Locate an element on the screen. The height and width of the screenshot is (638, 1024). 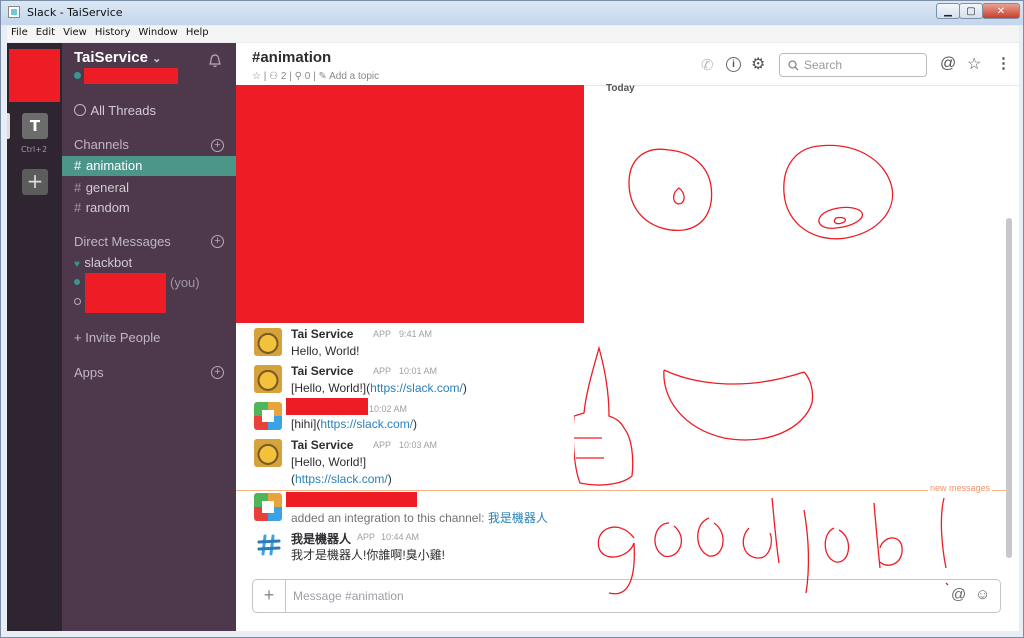
add-topic-link: Add a topic is located at coordinates (354, 76).